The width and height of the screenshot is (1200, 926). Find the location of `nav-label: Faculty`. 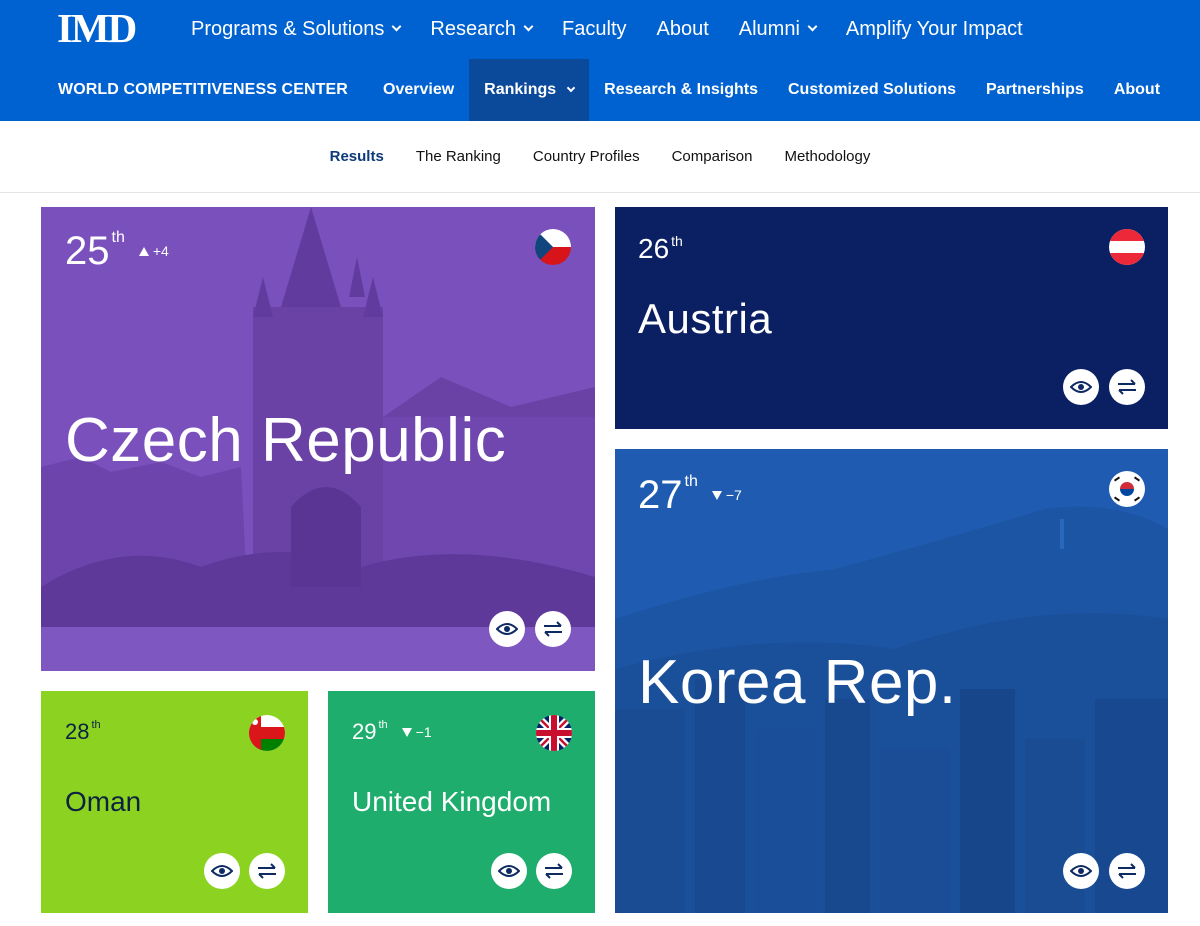

nav-label: Faculty is located at coordinates (594, 28).